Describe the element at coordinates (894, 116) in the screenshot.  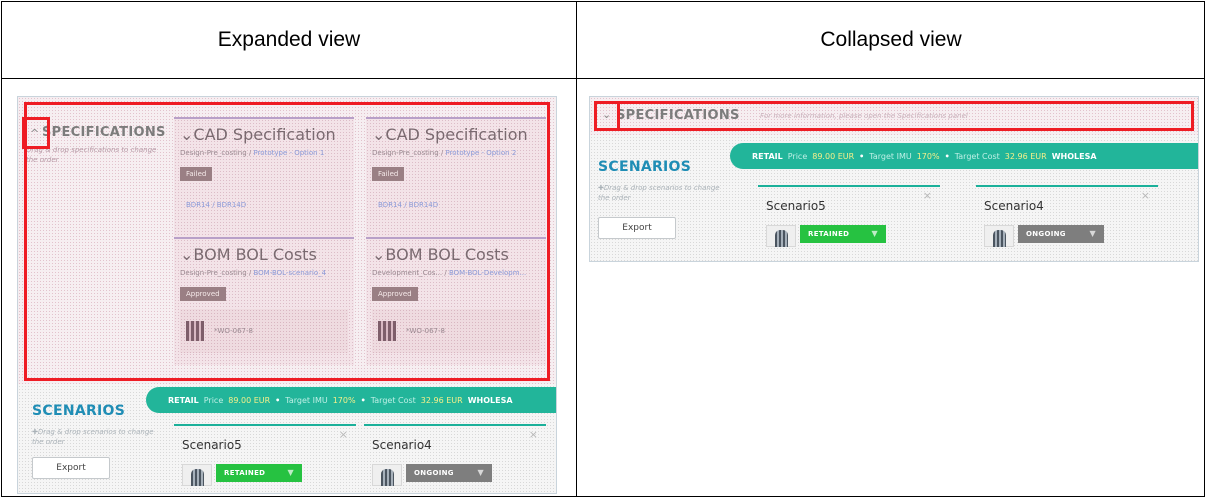
I see `collapsed-bar-highlight` at that location.